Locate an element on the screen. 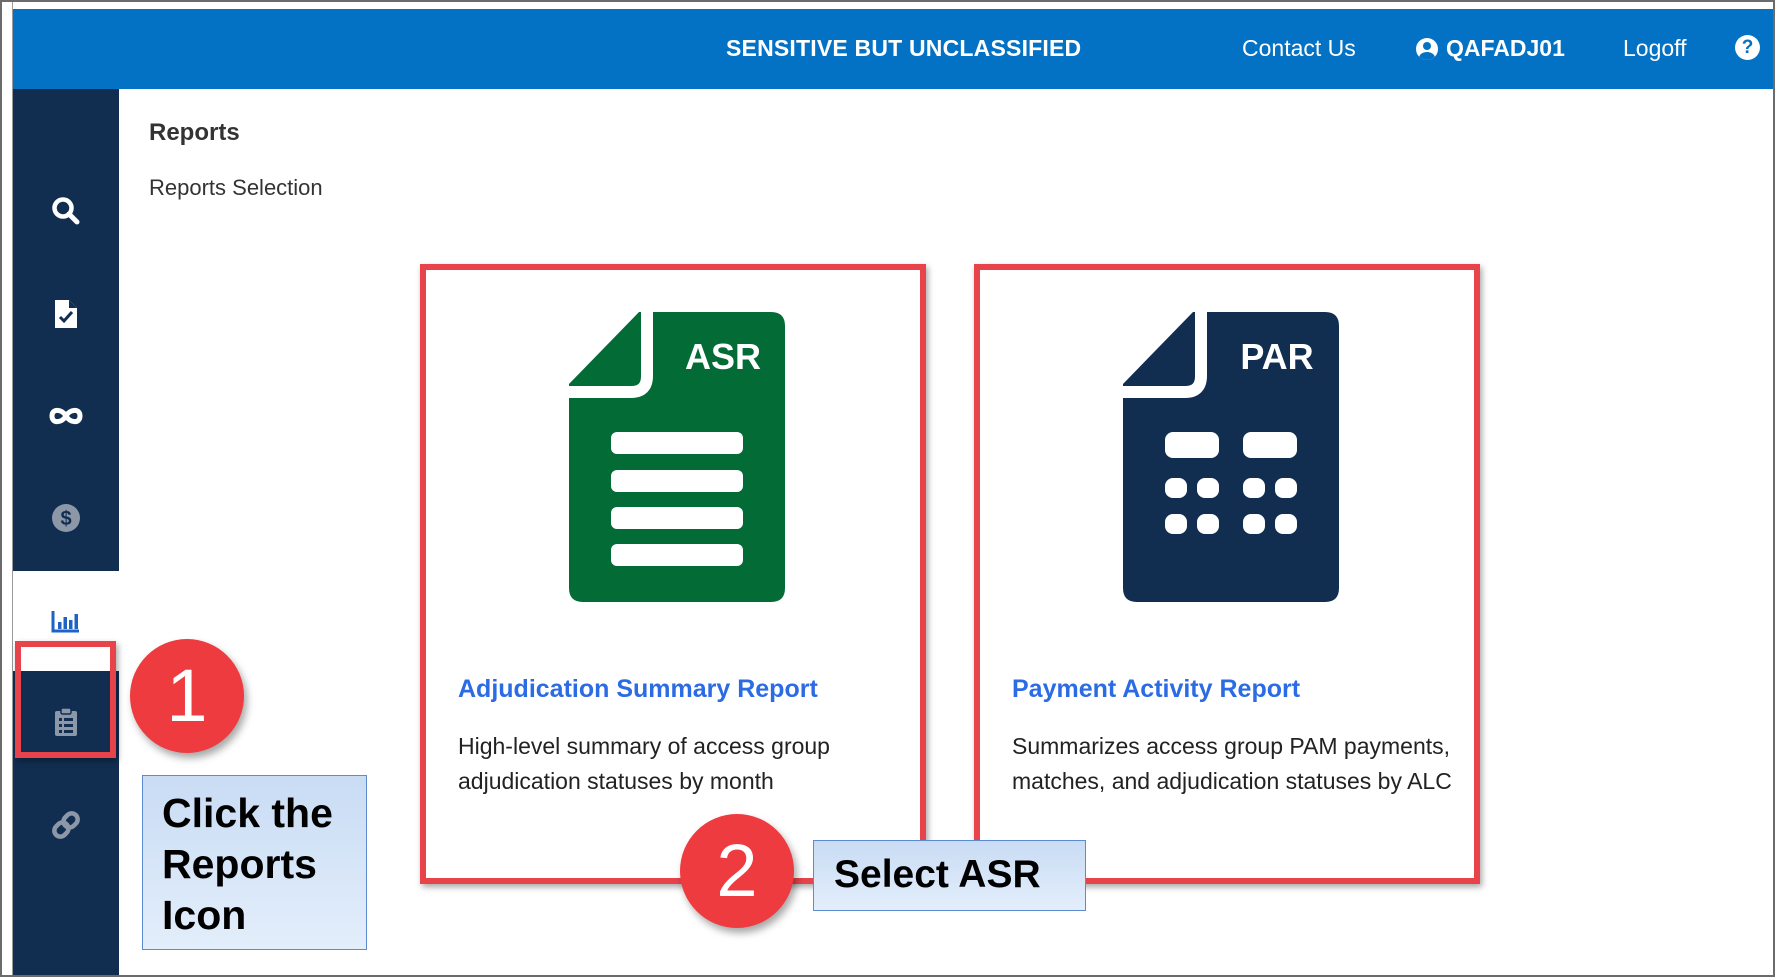 This screenshot has height=977, width=1775. asr-document-icon: ASR is located at coordinates (677, 457).